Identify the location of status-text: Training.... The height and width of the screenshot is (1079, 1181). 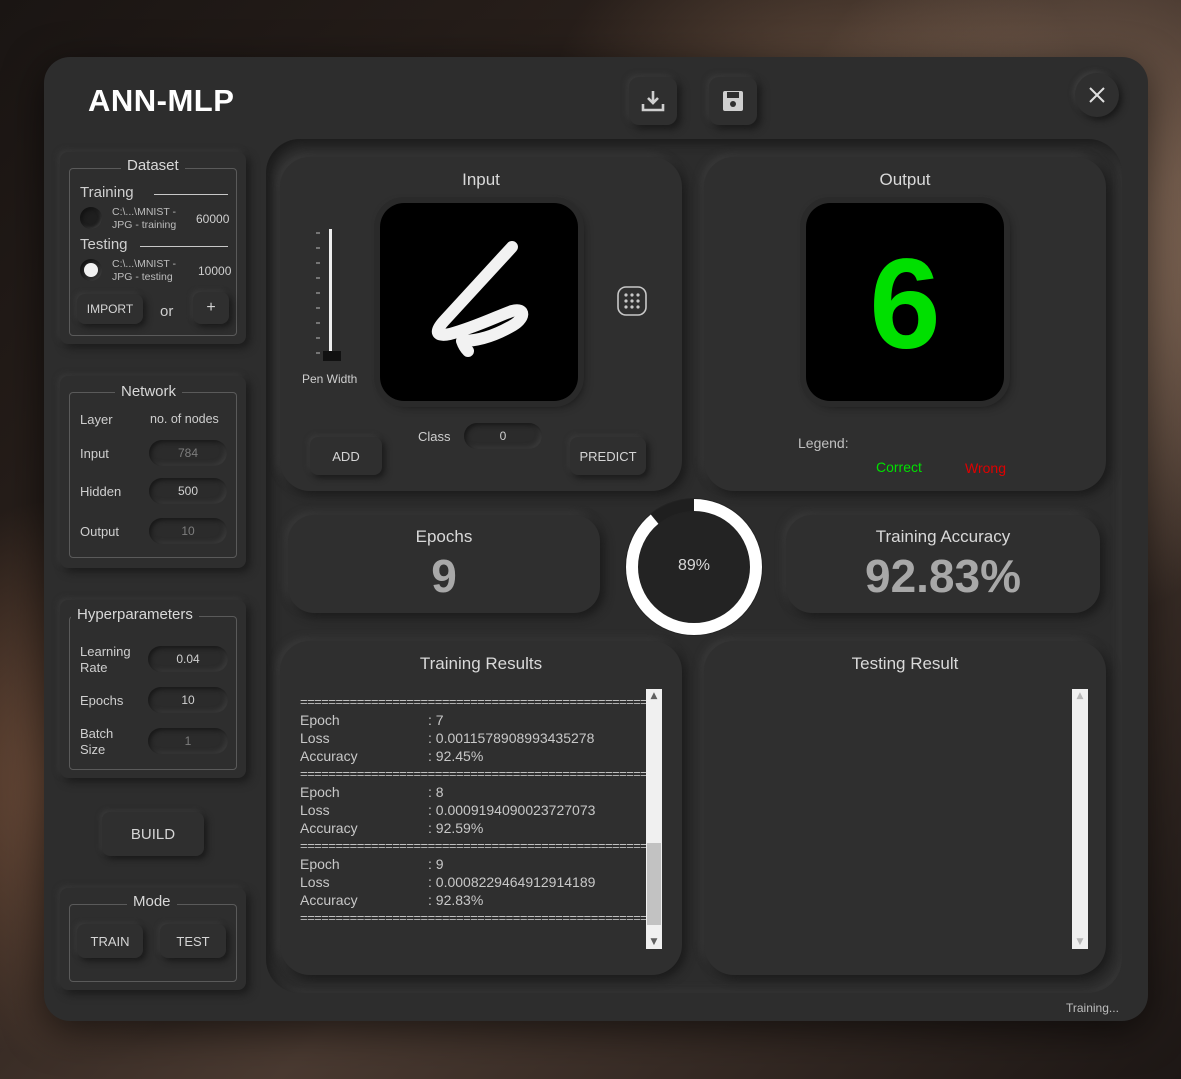
(1092, 1008).